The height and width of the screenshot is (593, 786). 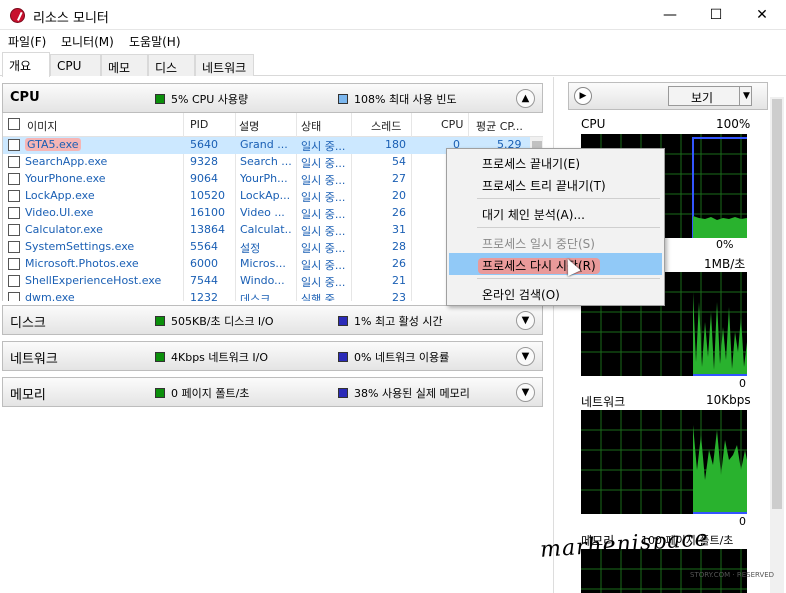 I want to click on process-threads: 23, so click(x=399, y=296).